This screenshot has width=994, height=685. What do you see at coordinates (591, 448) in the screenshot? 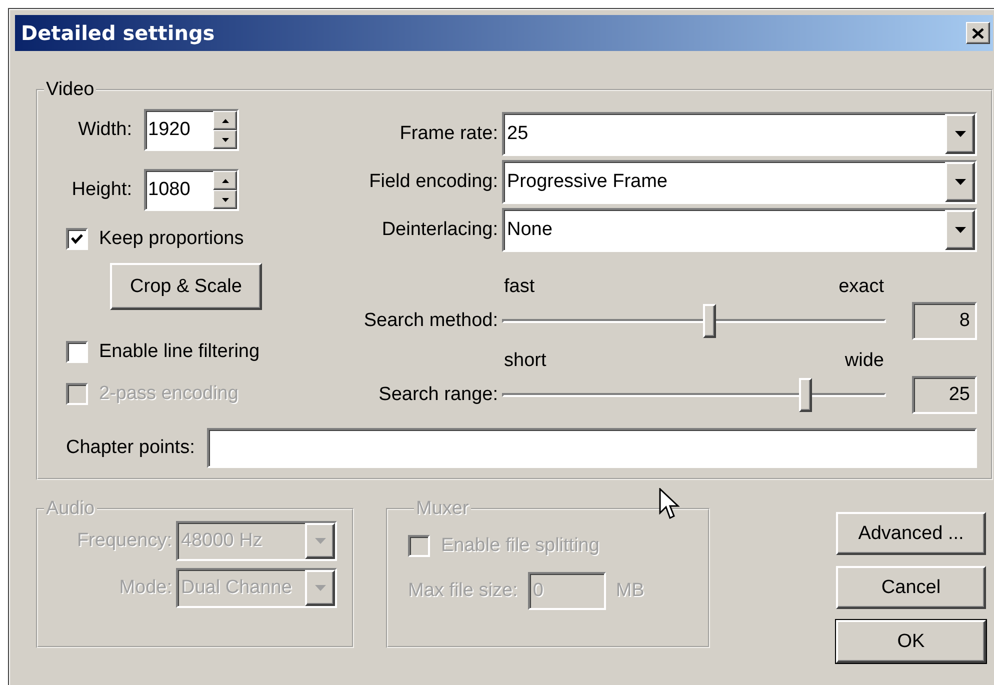
I see `input-field` at bounding box center [591, 448].